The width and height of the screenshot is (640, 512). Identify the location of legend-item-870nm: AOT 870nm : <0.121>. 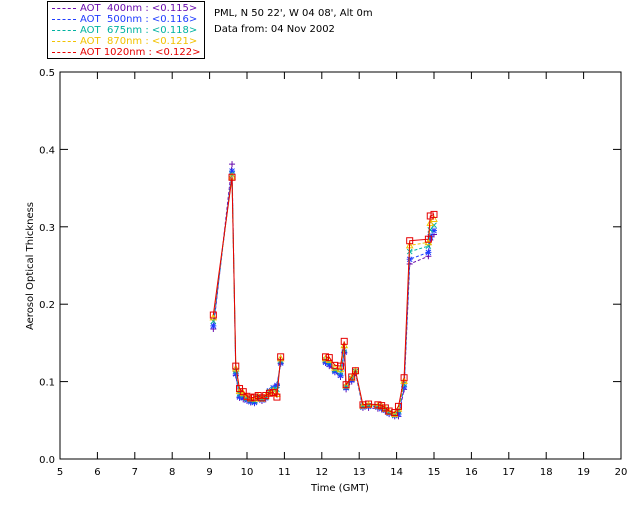
(126, 41).